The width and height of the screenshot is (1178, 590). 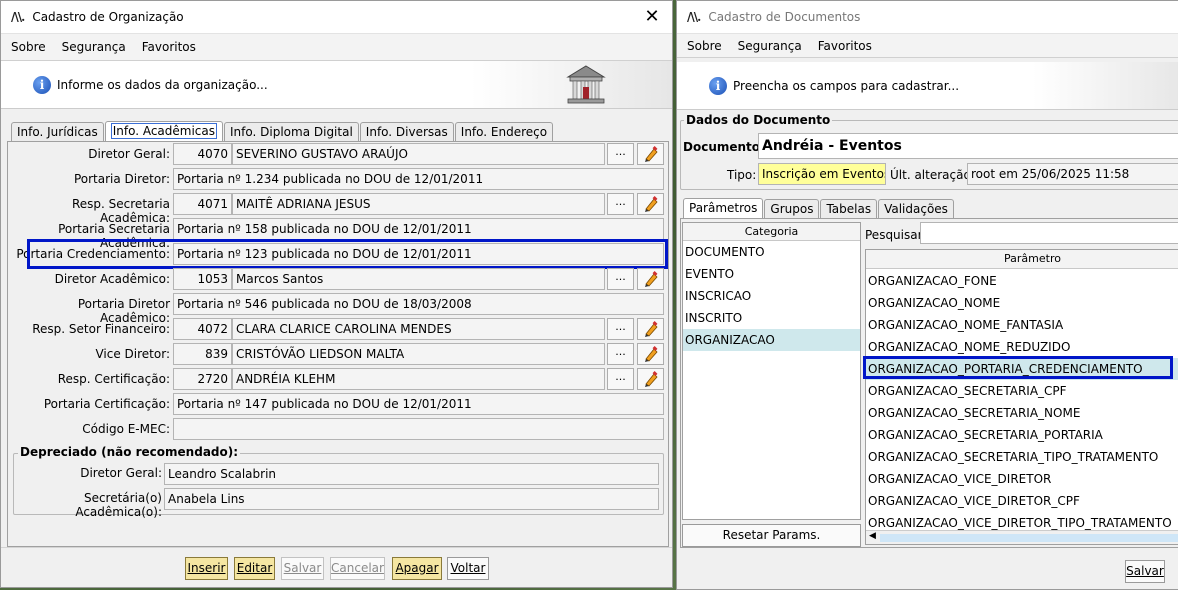 What do you see at coordinates (418, 329) in the screenshot?
I see `field-value: CLARA CLARICE CAROLINA MENDES` at bounding box center [418, 329].